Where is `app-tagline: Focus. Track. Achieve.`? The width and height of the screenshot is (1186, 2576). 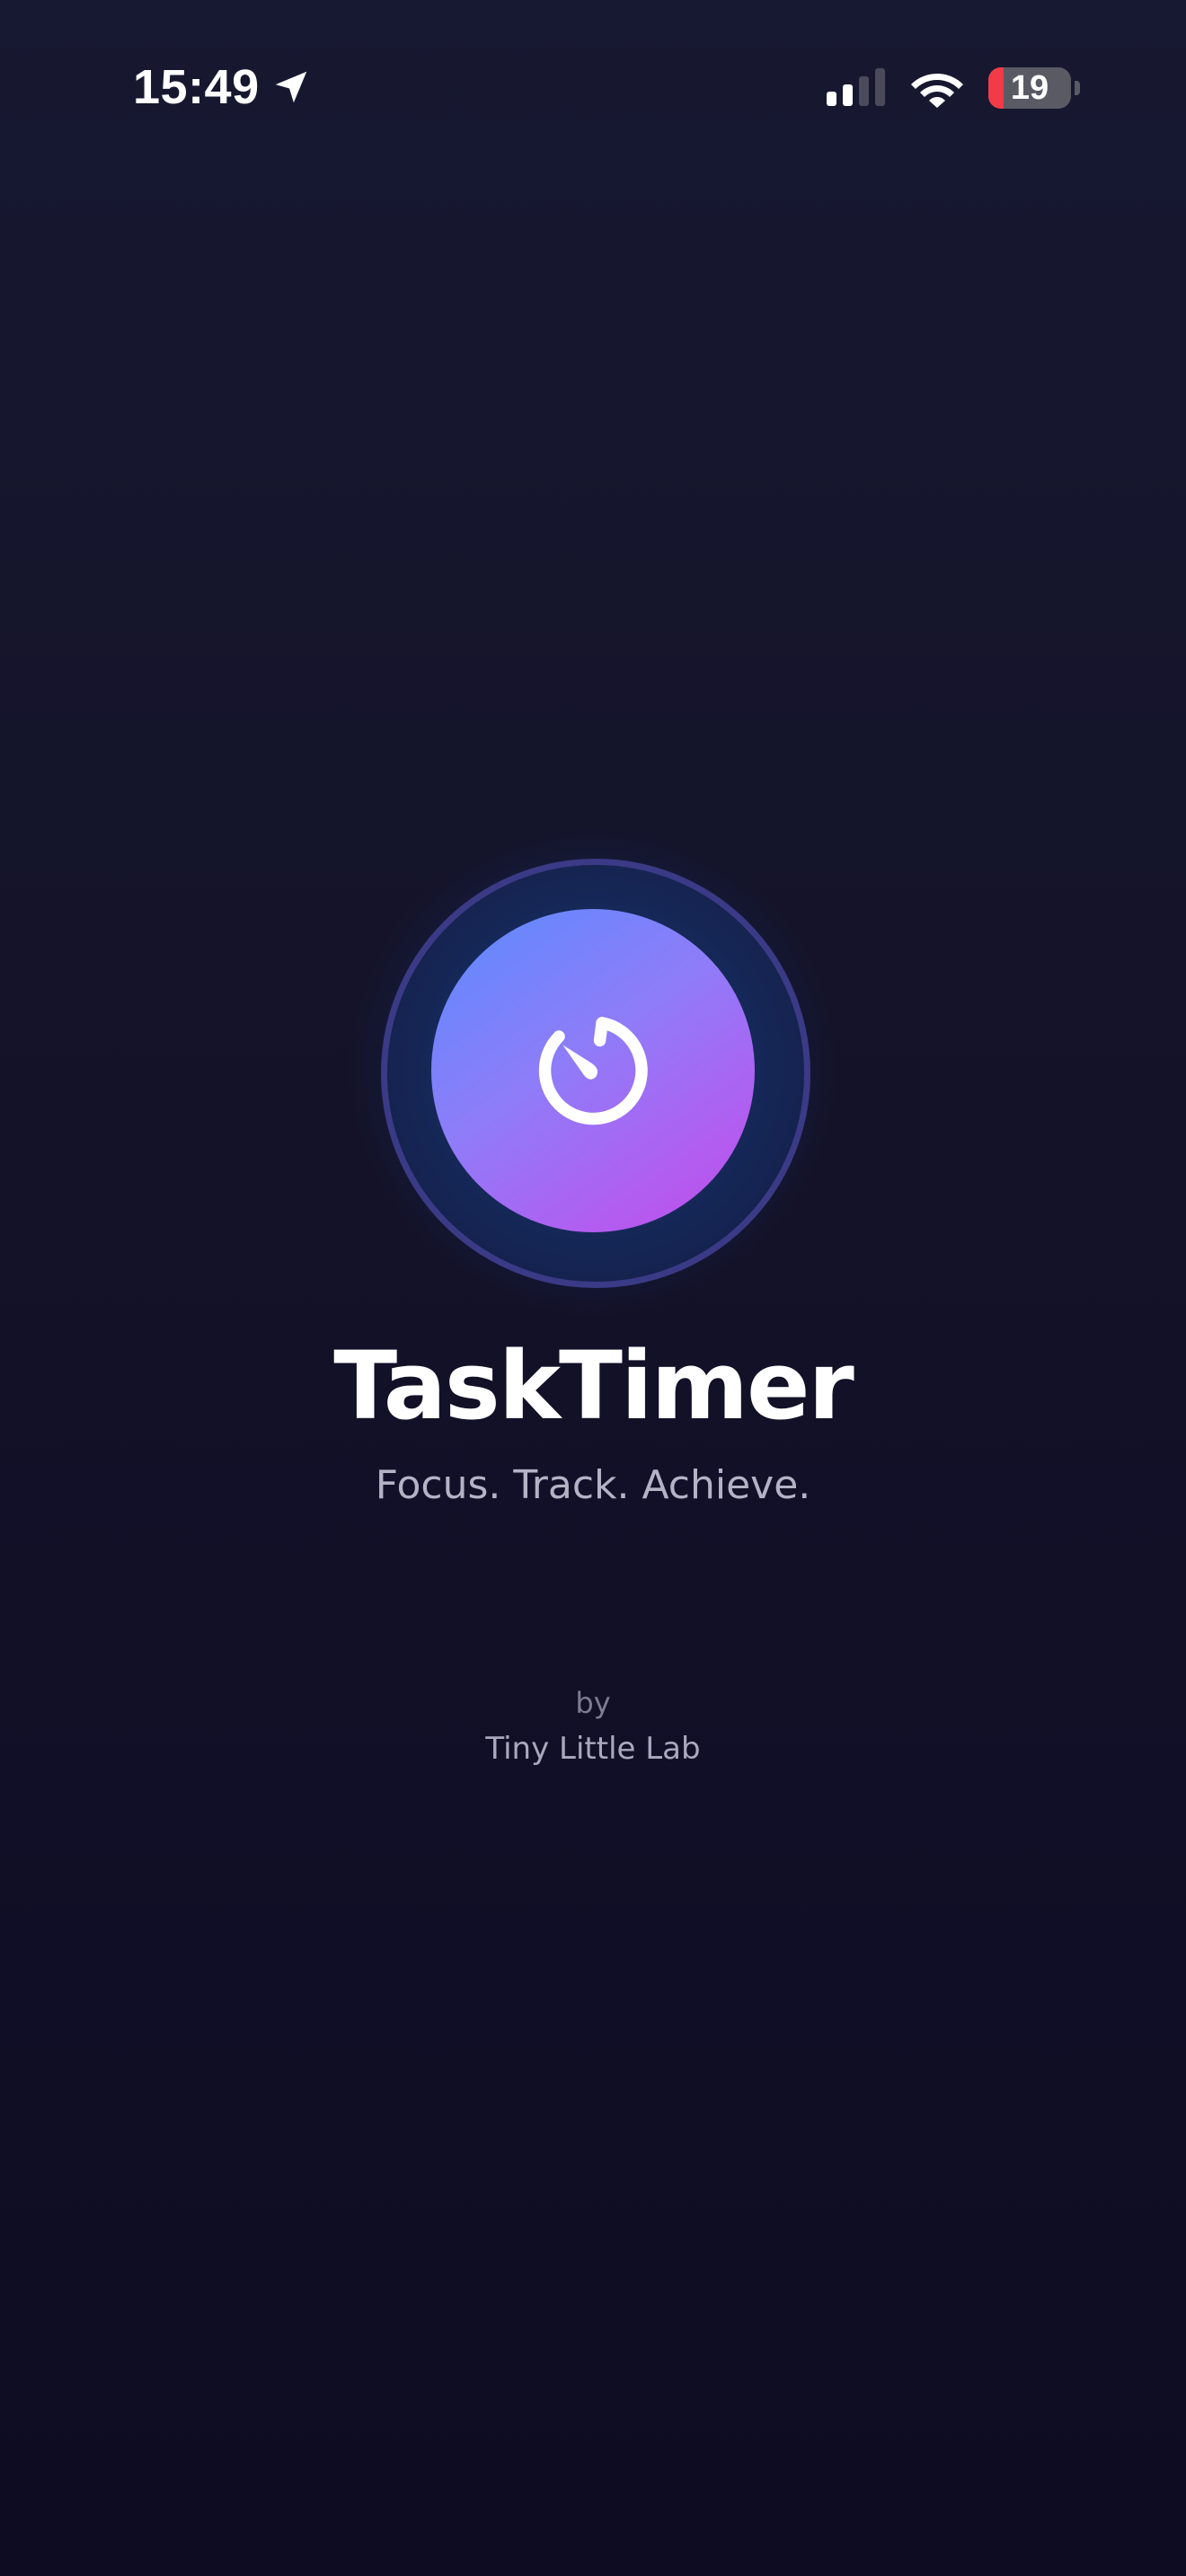
app-tagline: Focus. Track. Achieve. is located at coordinates (593, 1485).